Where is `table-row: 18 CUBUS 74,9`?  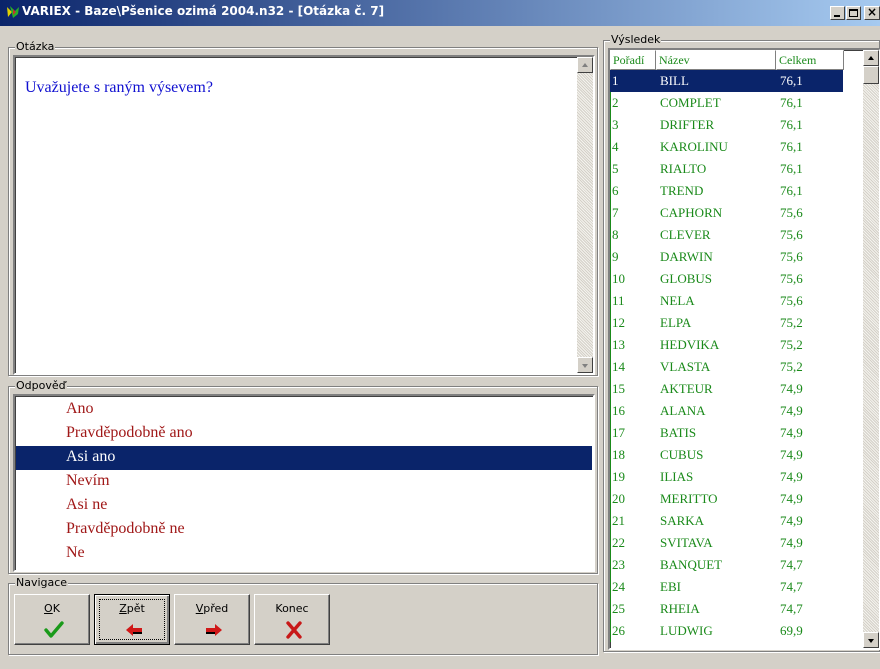 table-row: 18 CUBUS 74,9 is located at coordinates (726, 455).